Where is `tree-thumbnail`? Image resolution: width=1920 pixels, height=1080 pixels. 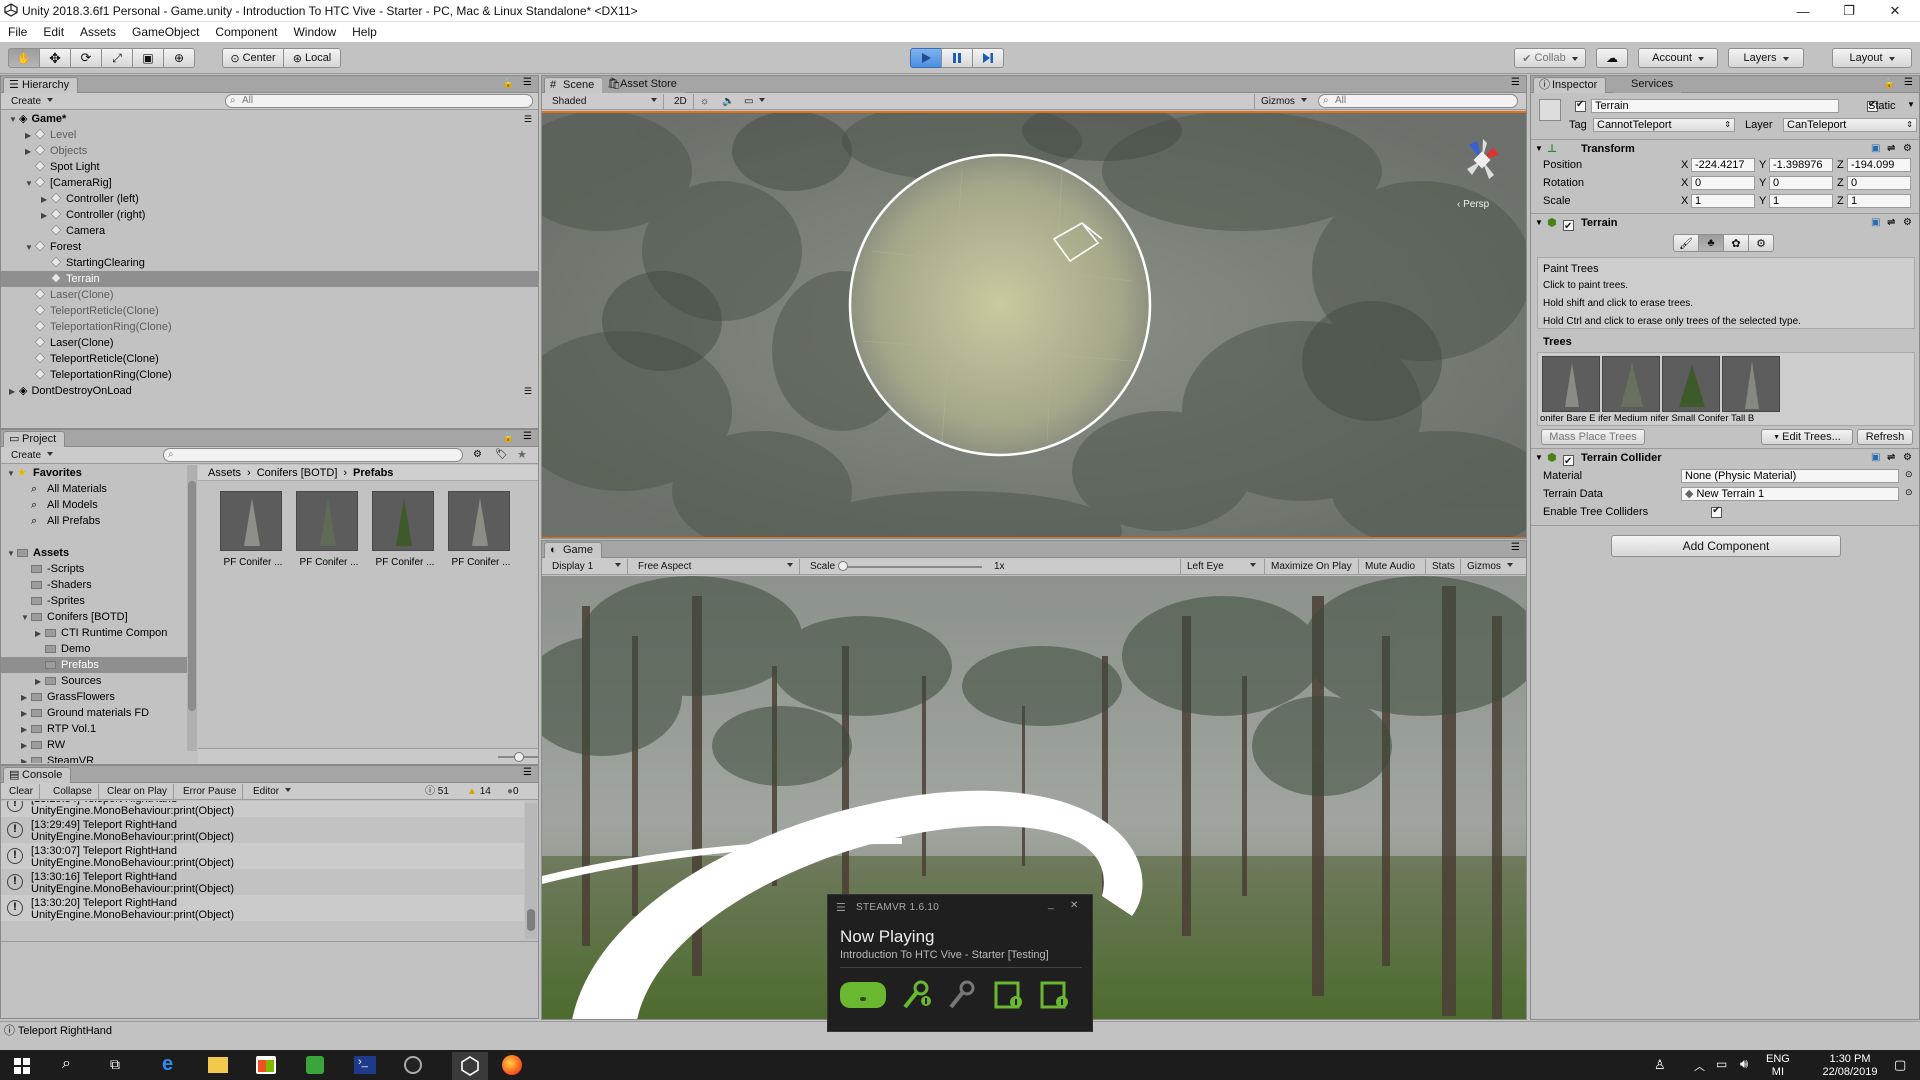
tree-thumbnail is located at coordinates (1631, 384).